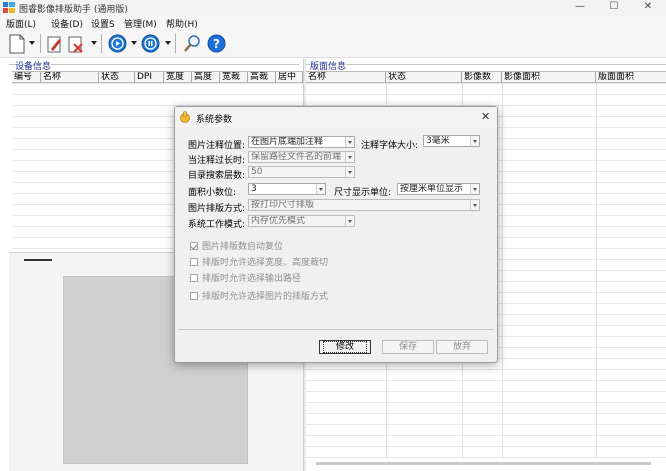 The width and height of the screenshot is (666, 471). I want to click on allow-output-path-checkbox: 排版时允许选择输出路径, so click(245, 277).